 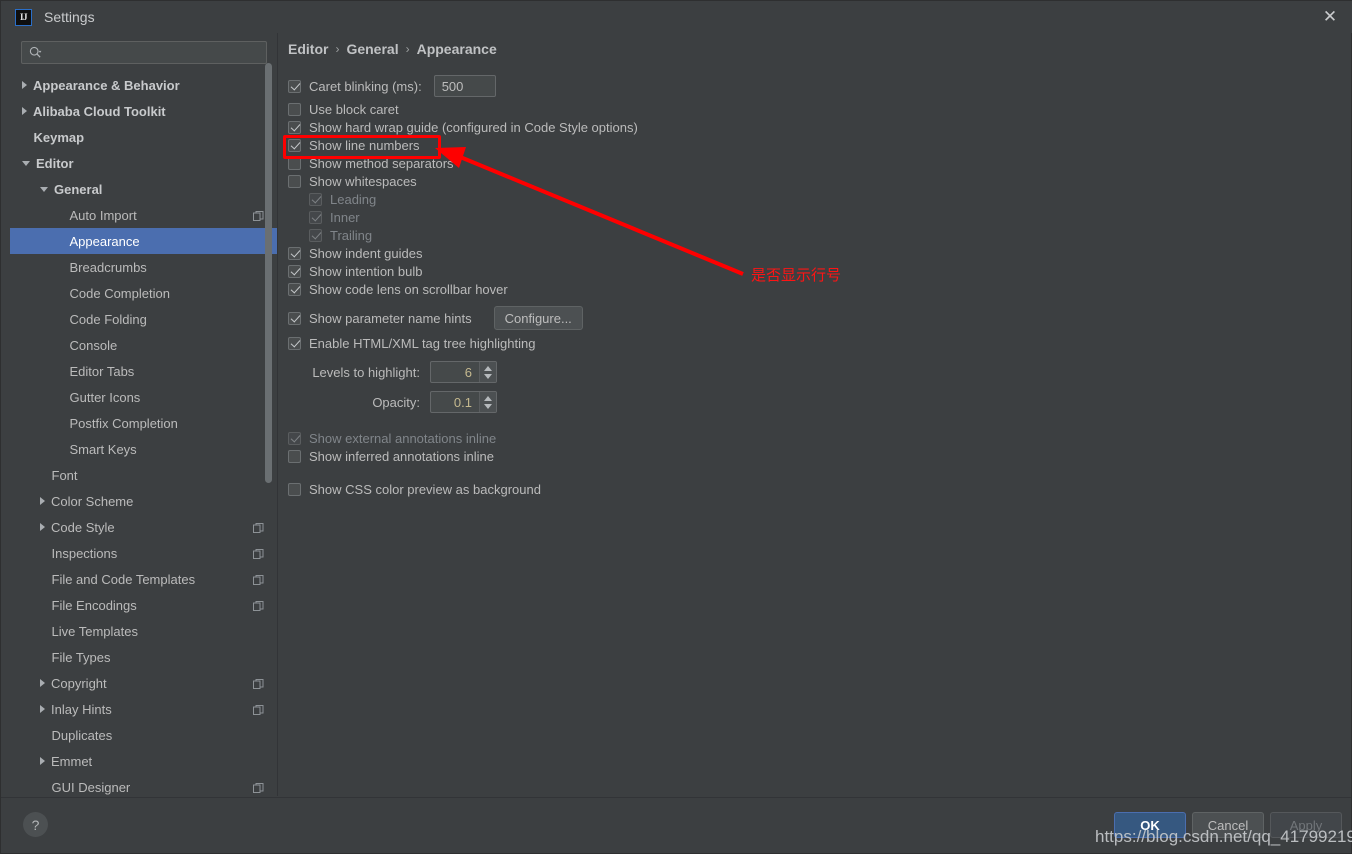 I want to click on apply-button: Apply, so click(x=1306, y=825).